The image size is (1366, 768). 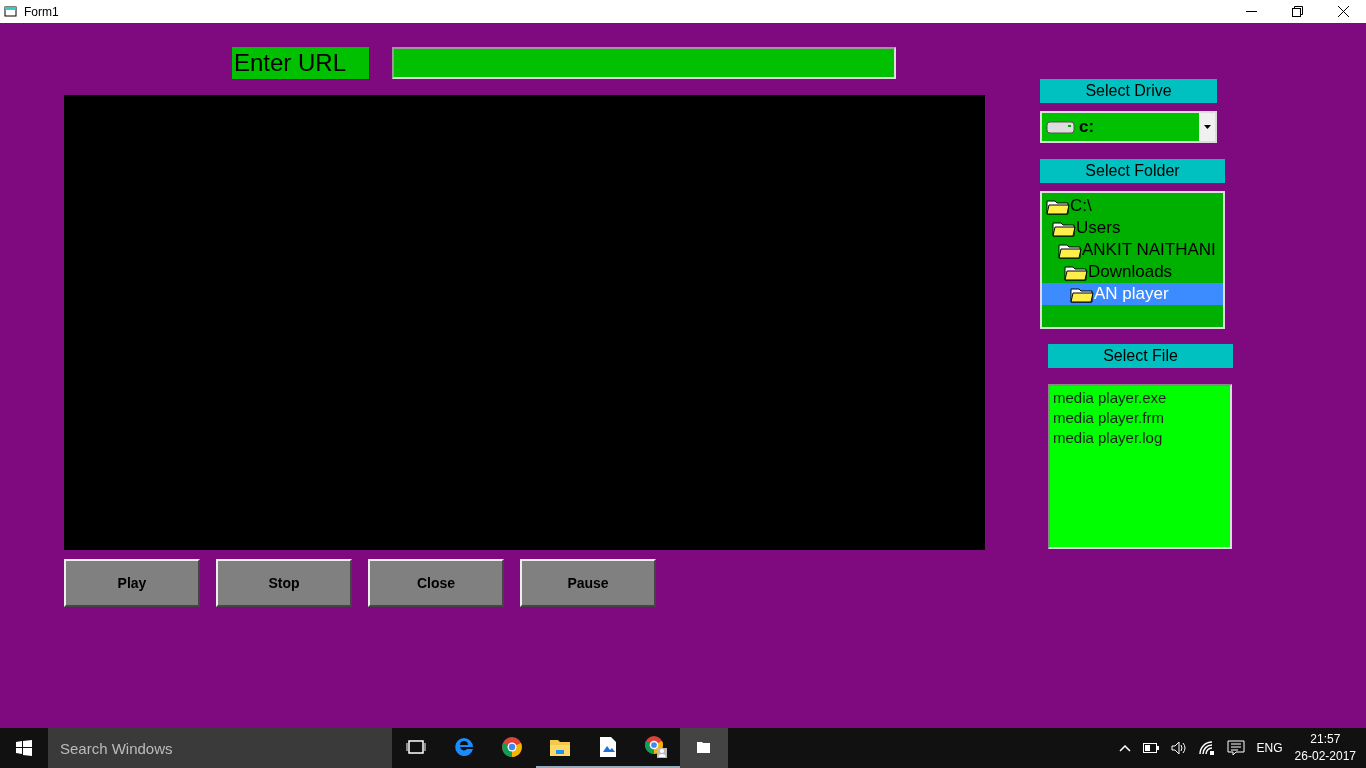 I want to click on notification-icon, so click(x=1235, y=748).